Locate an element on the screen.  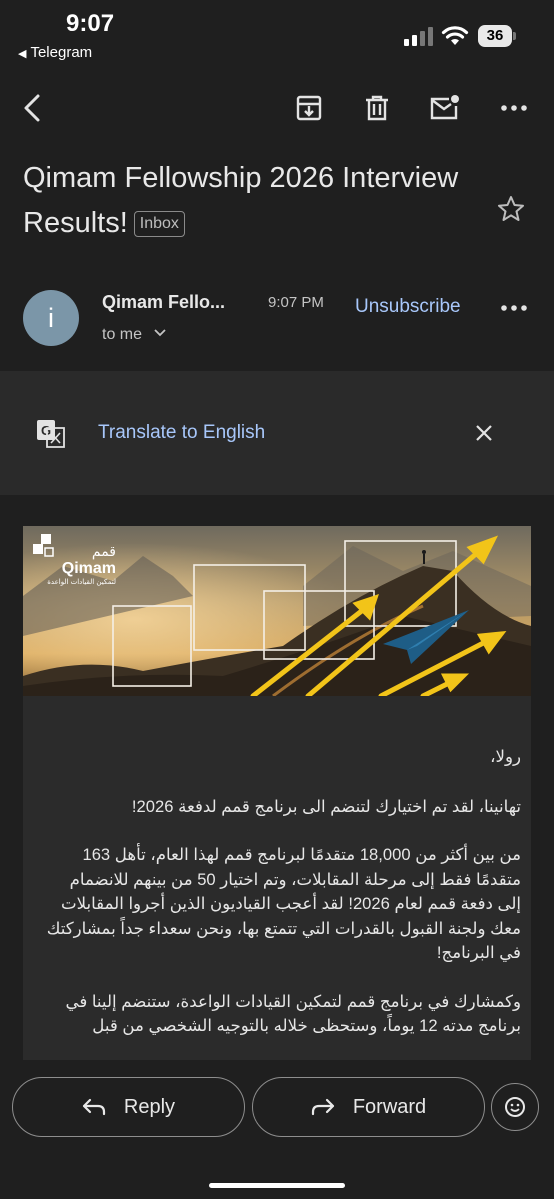
recipients-toggle: to me is located at coordinates (134, 335).